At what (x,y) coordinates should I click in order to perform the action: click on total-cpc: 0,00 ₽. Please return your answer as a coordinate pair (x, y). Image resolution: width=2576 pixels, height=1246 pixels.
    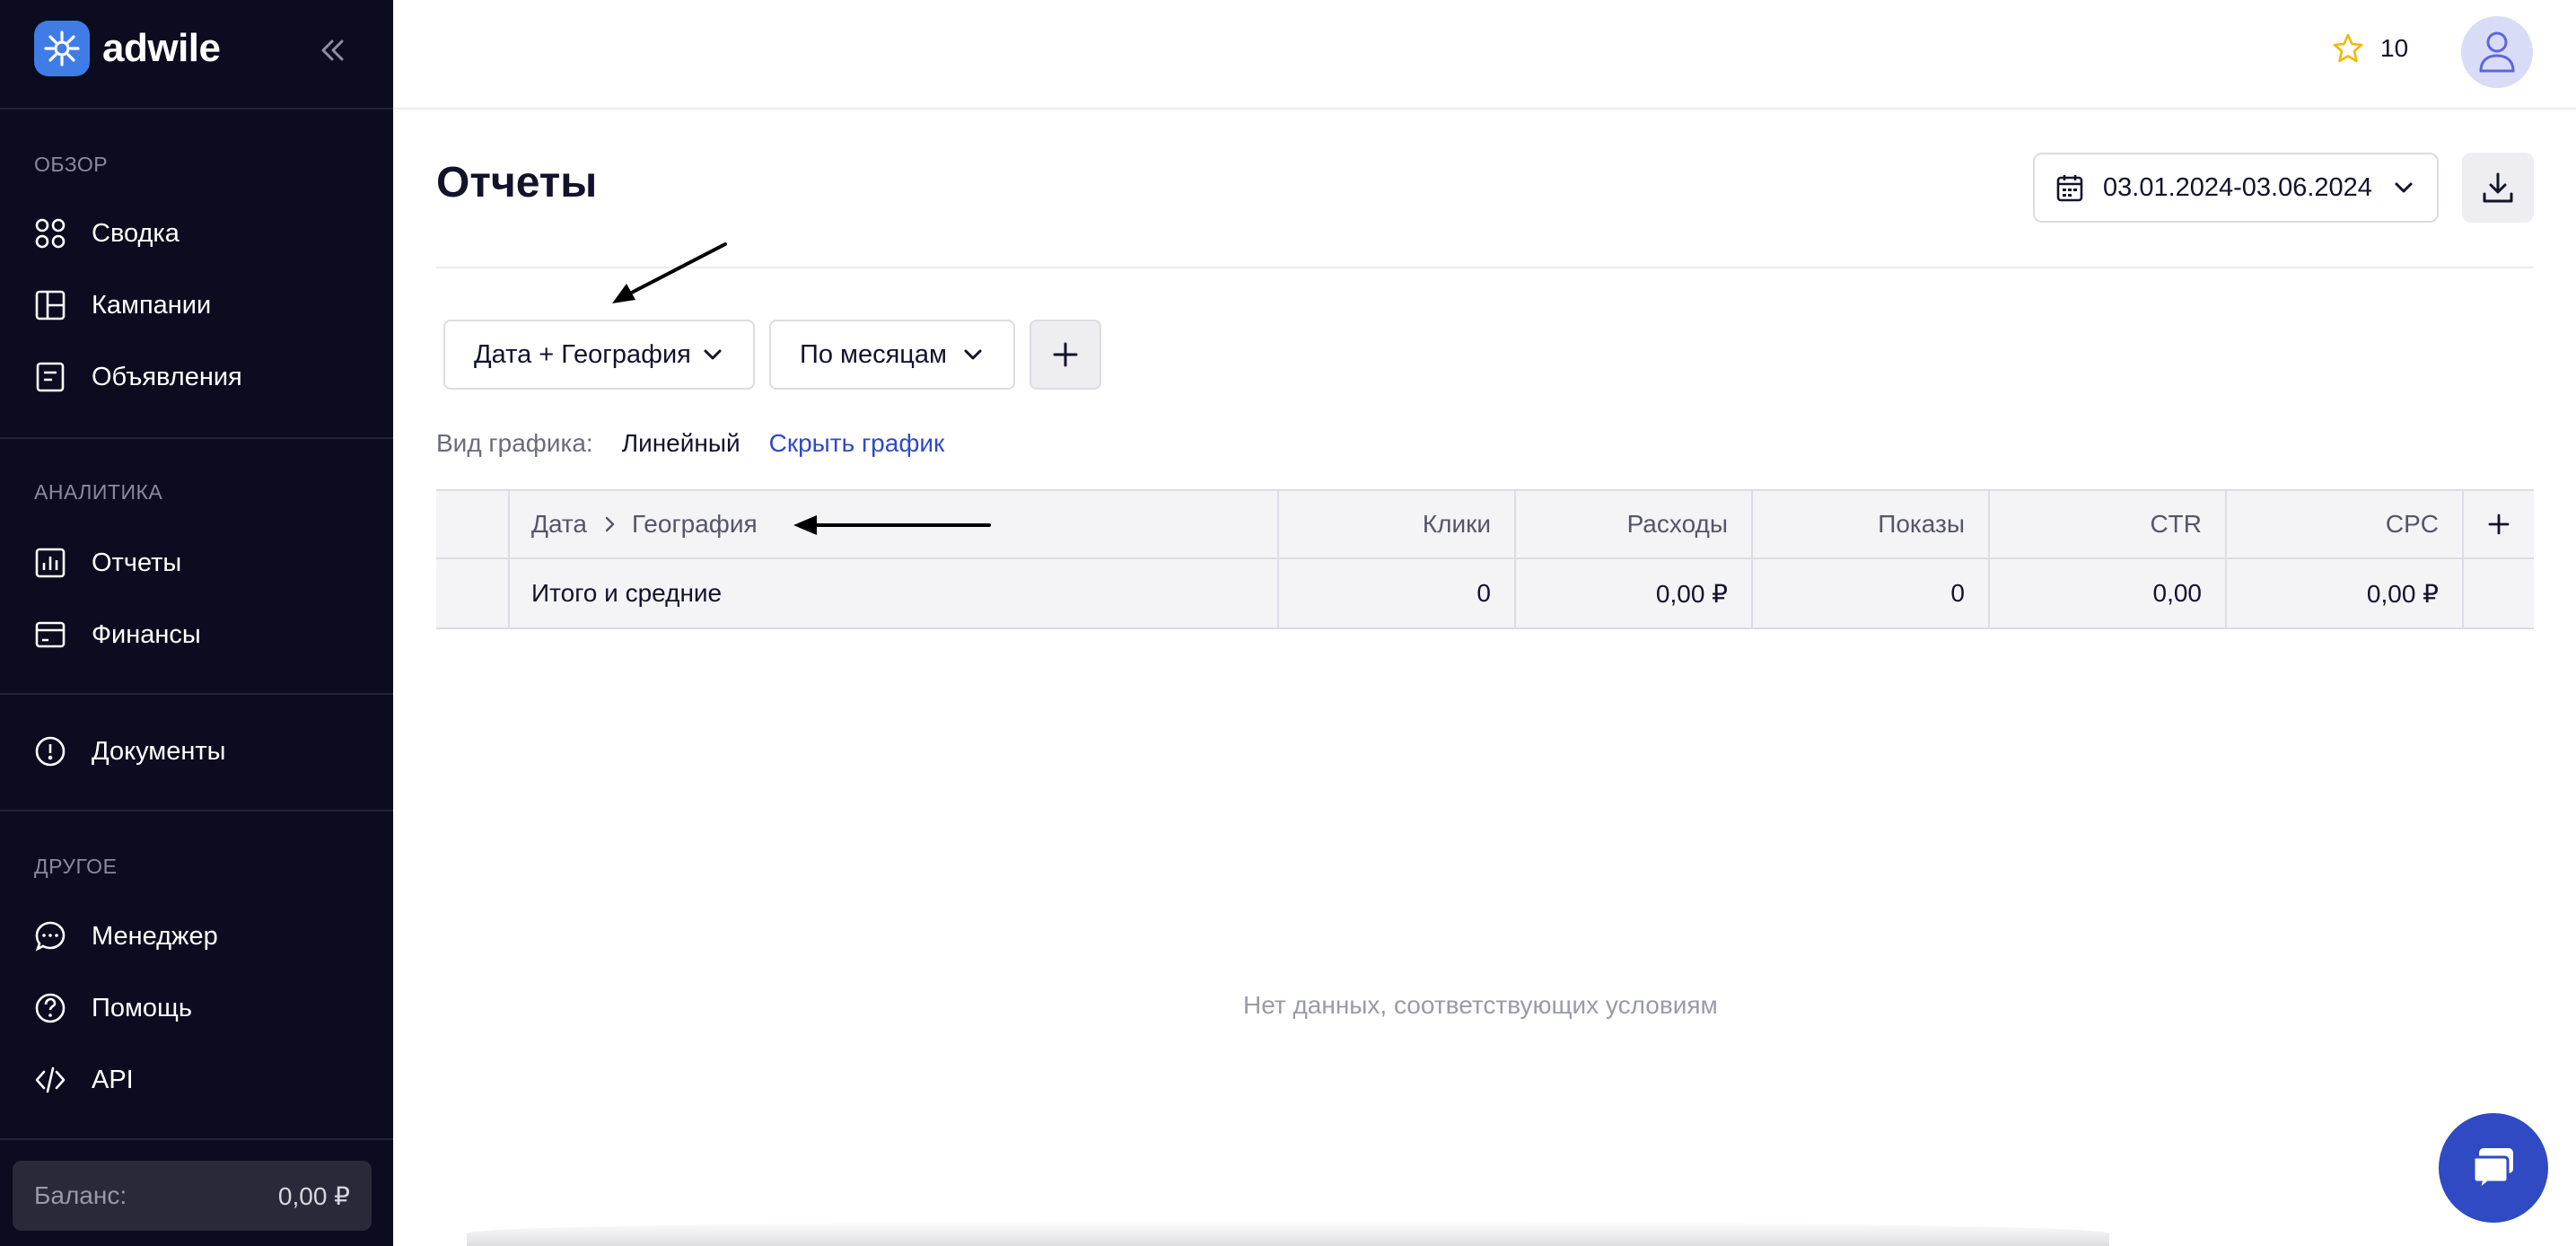
    Looking at the image, I should click on (2343, 593).